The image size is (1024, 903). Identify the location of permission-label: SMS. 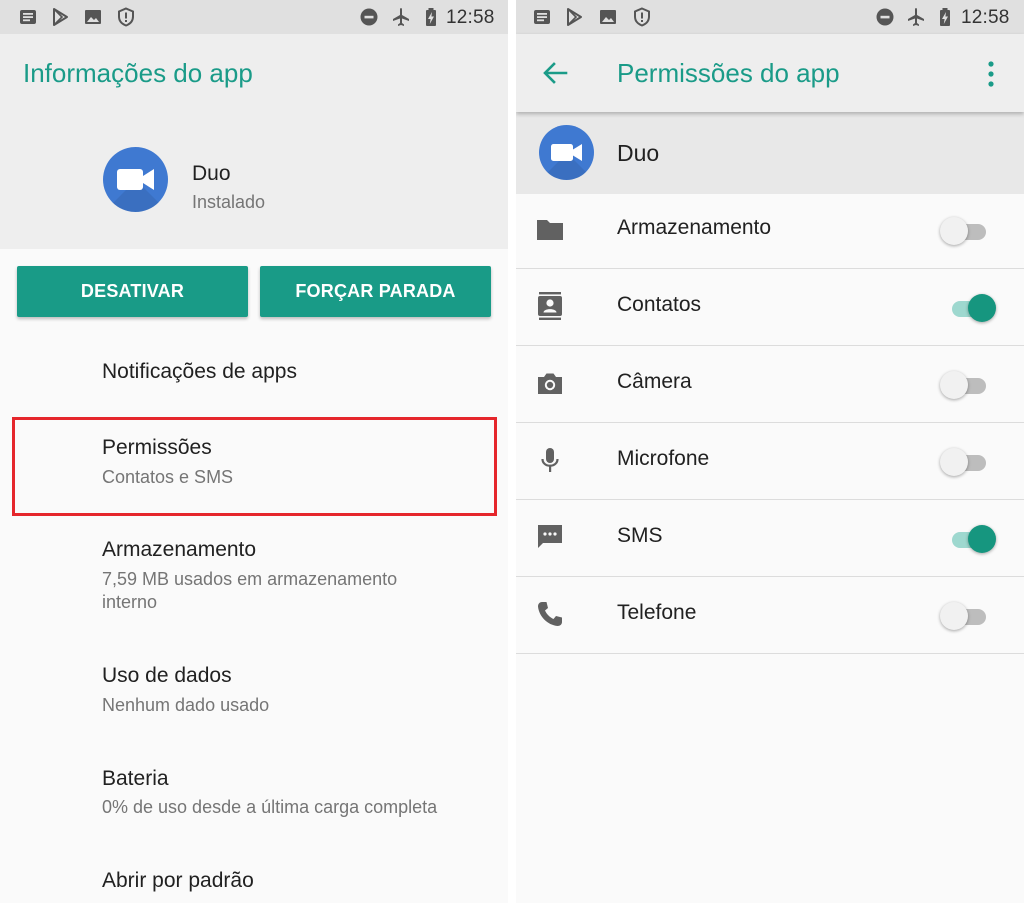
(640, 535).